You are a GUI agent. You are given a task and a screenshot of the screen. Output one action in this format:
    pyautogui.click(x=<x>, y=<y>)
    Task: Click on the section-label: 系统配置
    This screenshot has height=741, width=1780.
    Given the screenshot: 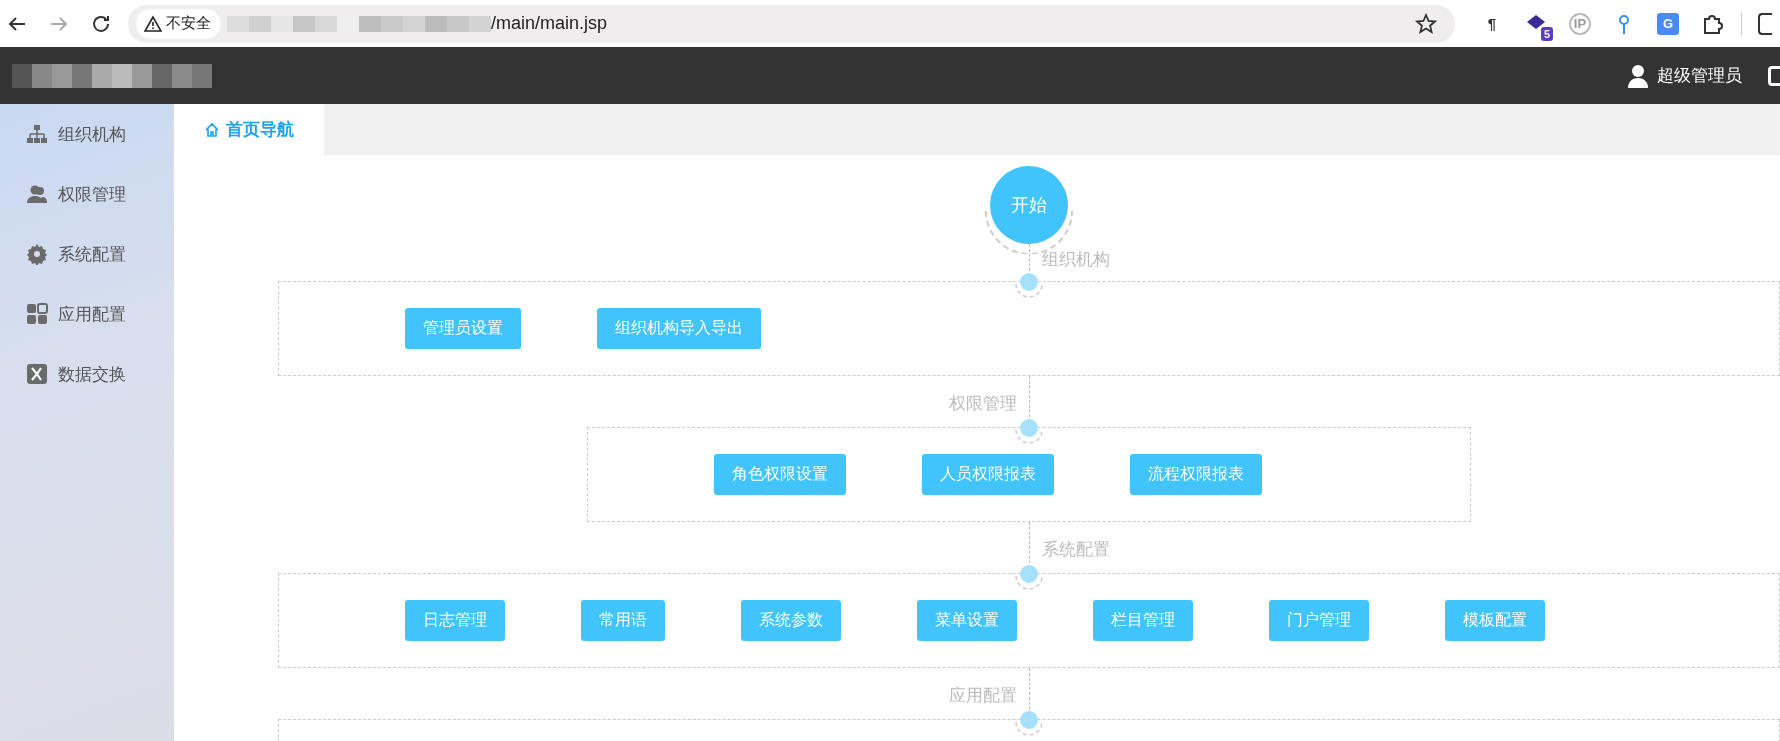 What is the action you would take?
    pyautogui.click(x=1075, y=550)
    